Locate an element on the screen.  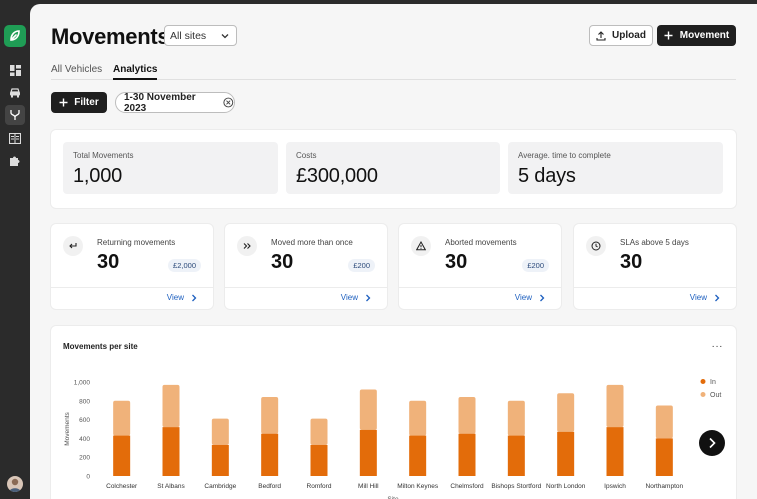
x-tick-label: Mill Hill is located at coordinates (368, 486).